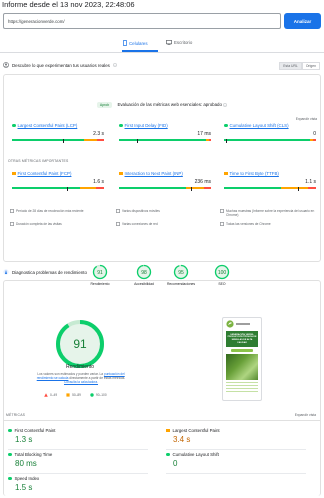 The image size is (324, 498). I want to click on metric-value: 1.6 s, so click(98, 182).